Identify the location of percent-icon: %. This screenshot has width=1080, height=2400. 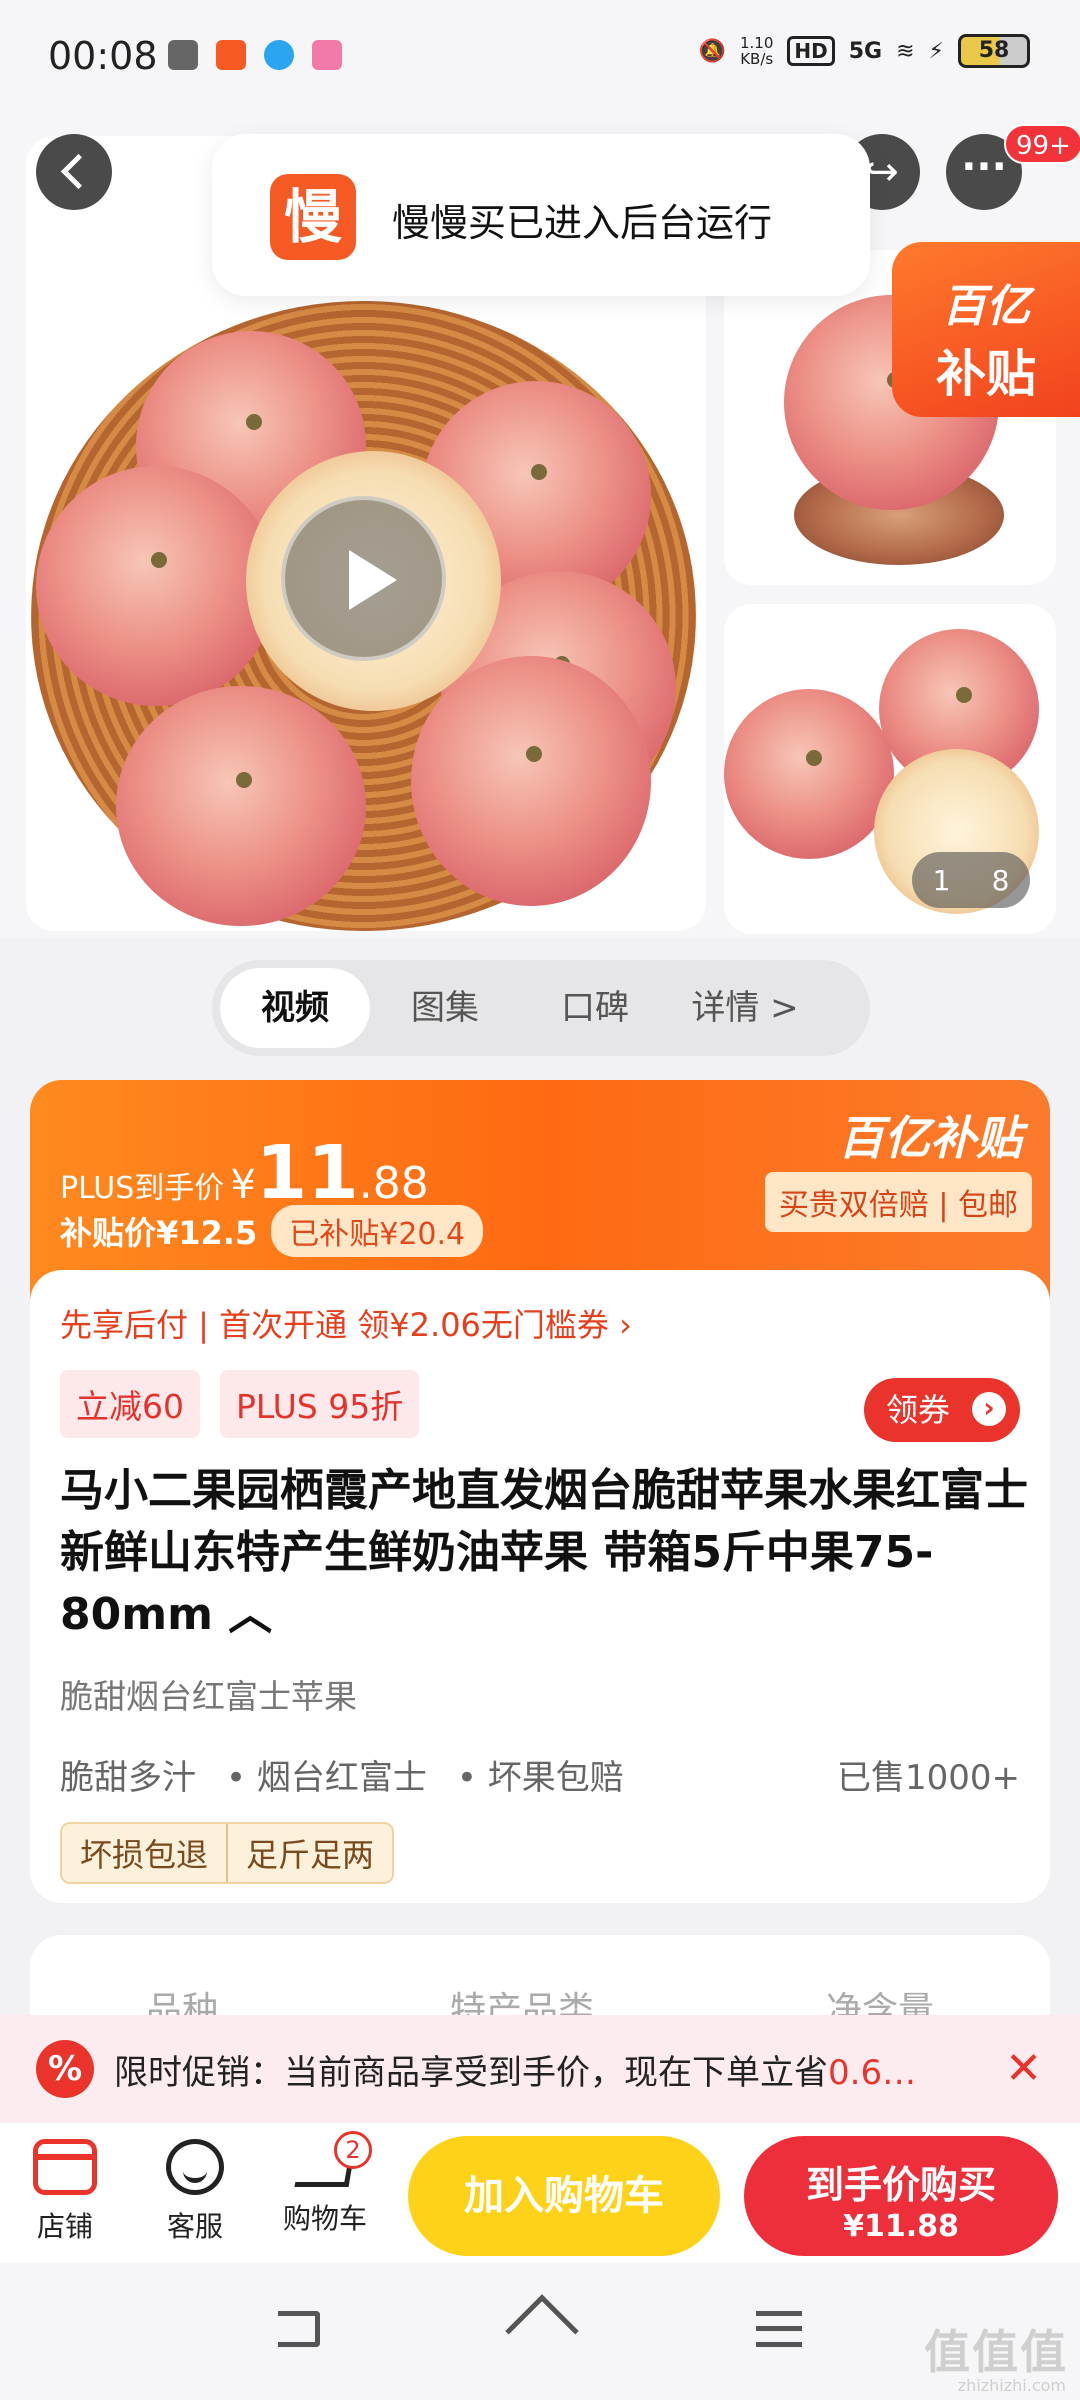
(65, 2069).